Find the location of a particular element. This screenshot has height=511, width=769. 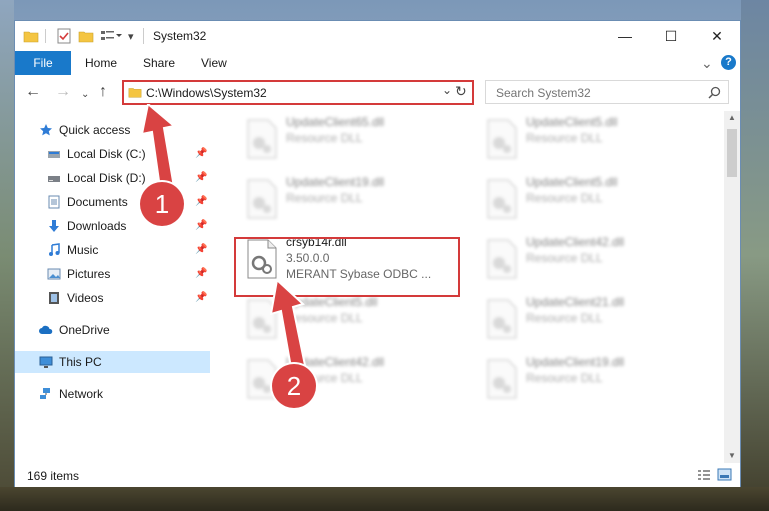

cloud-icon is located at coordinates (46, 329).